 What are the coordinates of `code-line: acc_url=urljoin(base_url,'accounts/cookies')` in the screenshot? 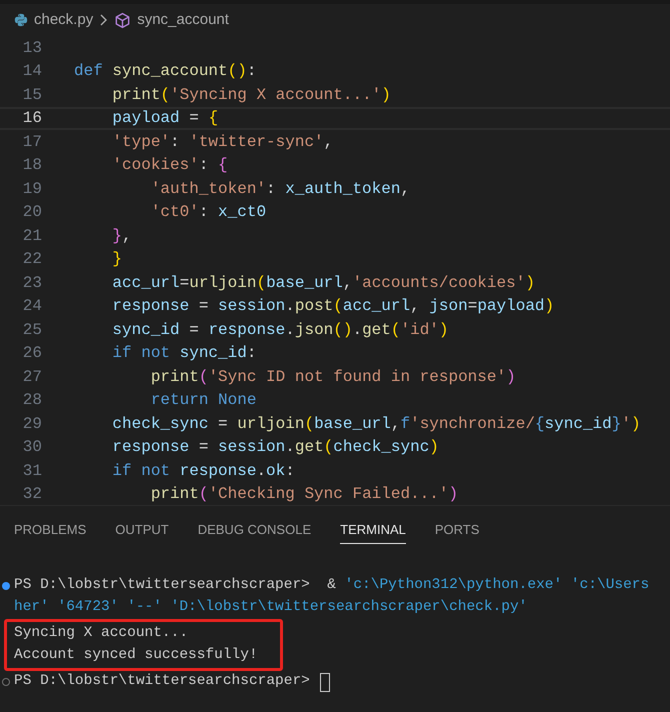 It's located at (323, 283).